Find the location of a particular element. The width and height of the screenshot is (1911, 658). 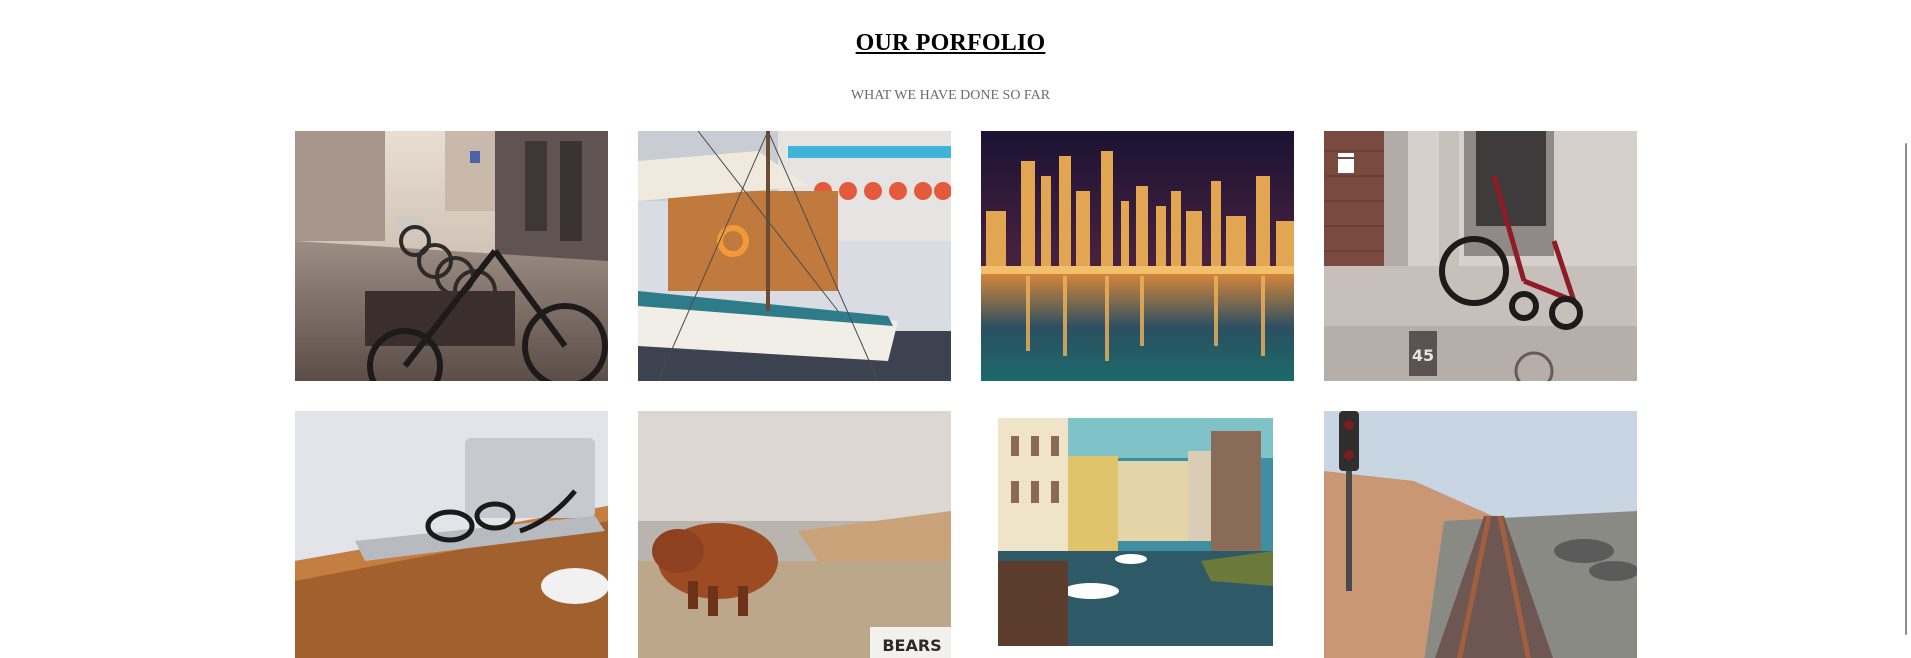

sailboat-harbor-image is located at coordinates (794, 256).